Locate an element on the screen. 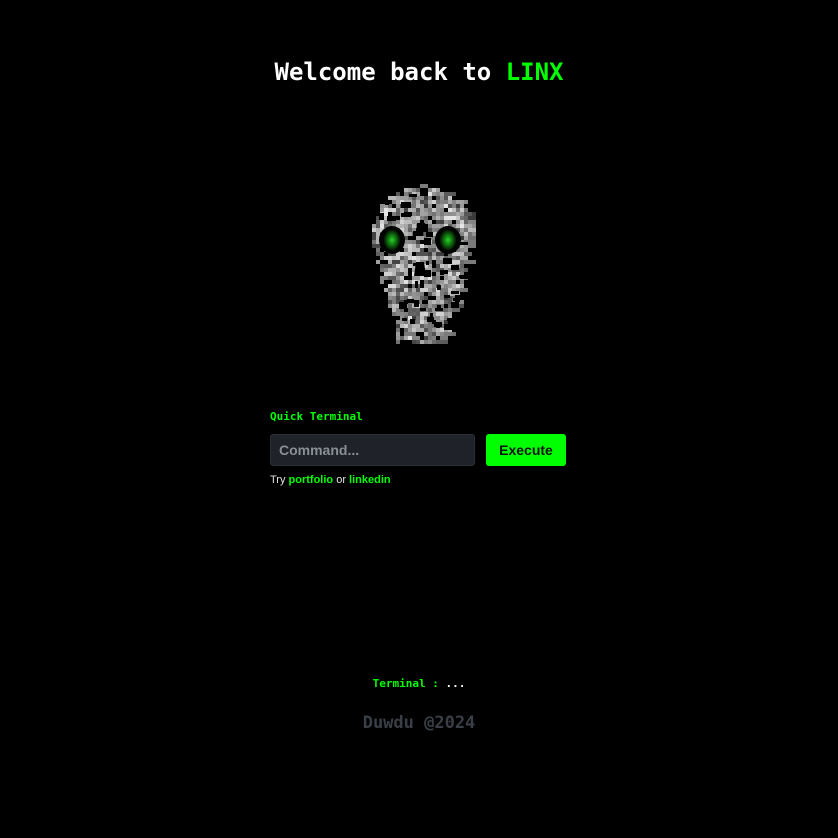 This screenshot has width=838, height=838. quick-terminal-label: Quick Terminal is located at coordinates (316, 416).